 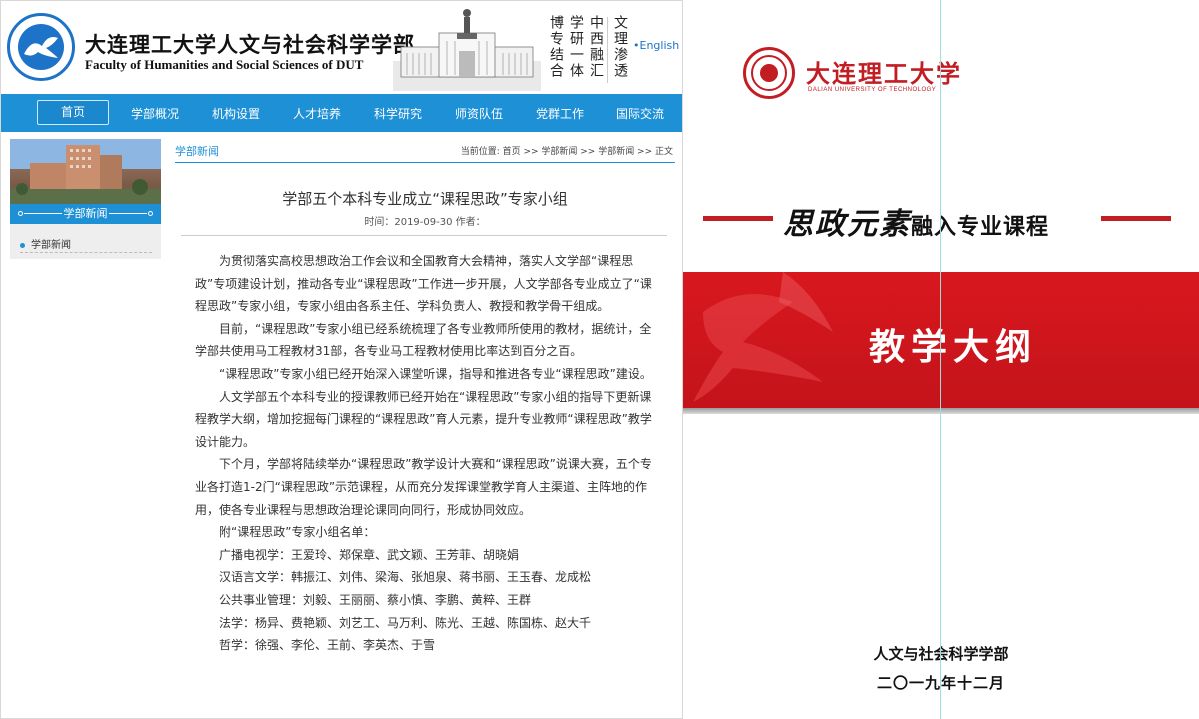 I want to click on cover-university-name: 大连理工大学, so click(x=884, y=73).